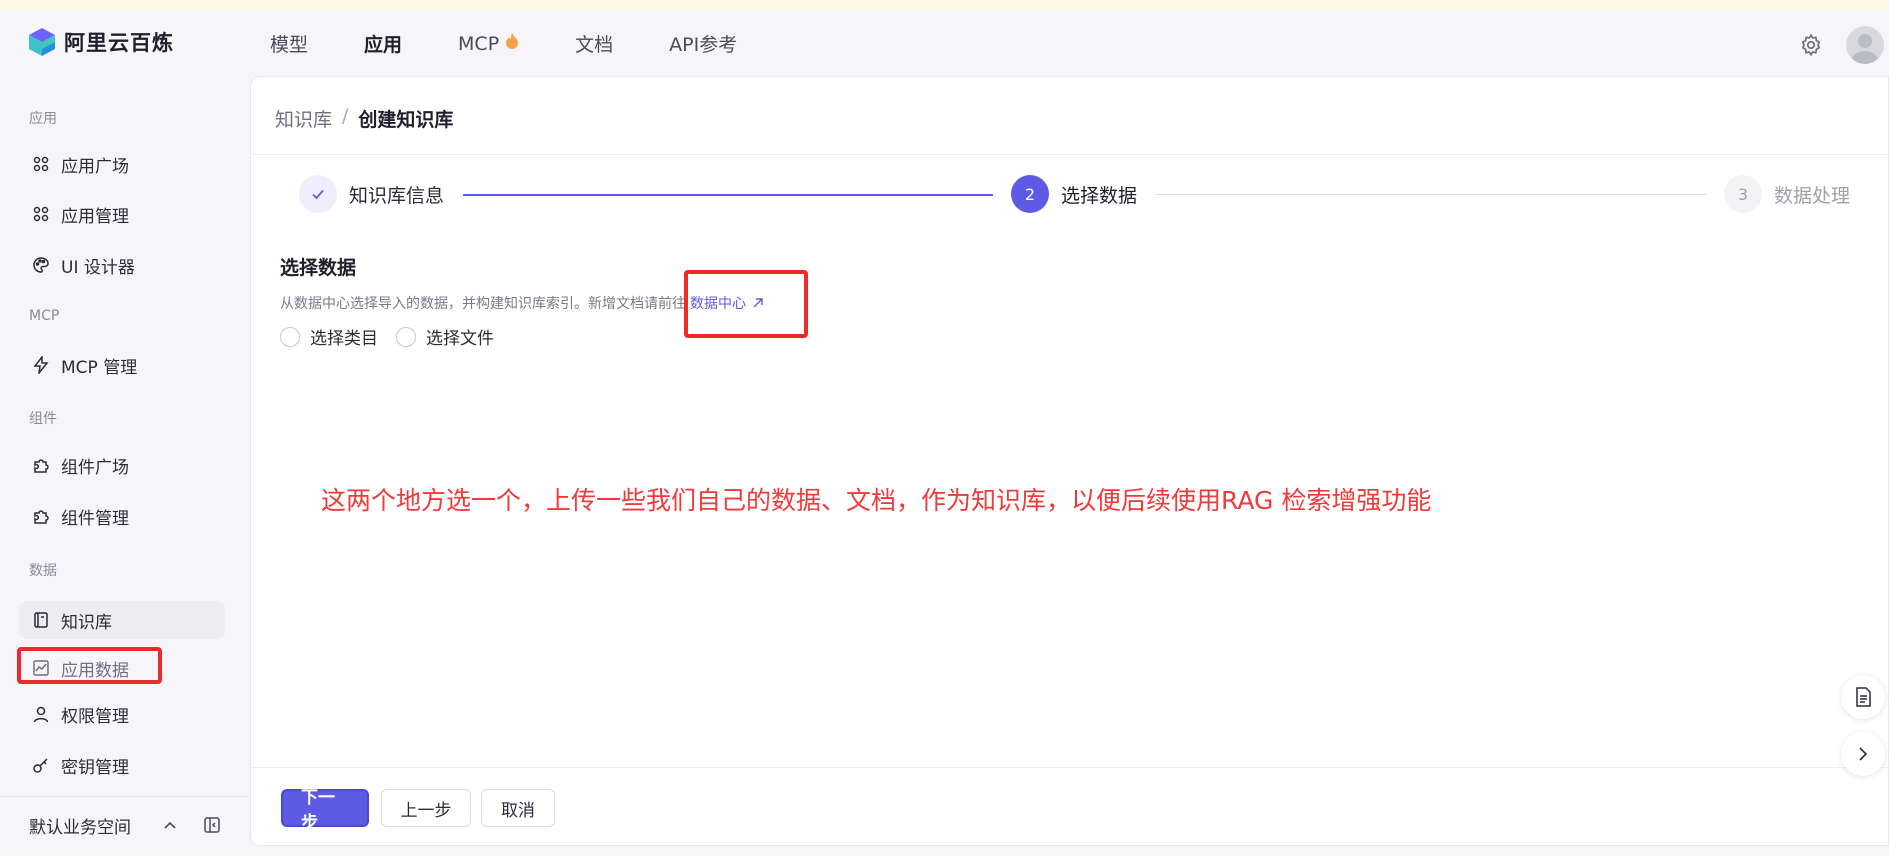 The height and width of the screenshot is (856, 1889). I want to click on highlight-box-data-center, so click(746, 304).